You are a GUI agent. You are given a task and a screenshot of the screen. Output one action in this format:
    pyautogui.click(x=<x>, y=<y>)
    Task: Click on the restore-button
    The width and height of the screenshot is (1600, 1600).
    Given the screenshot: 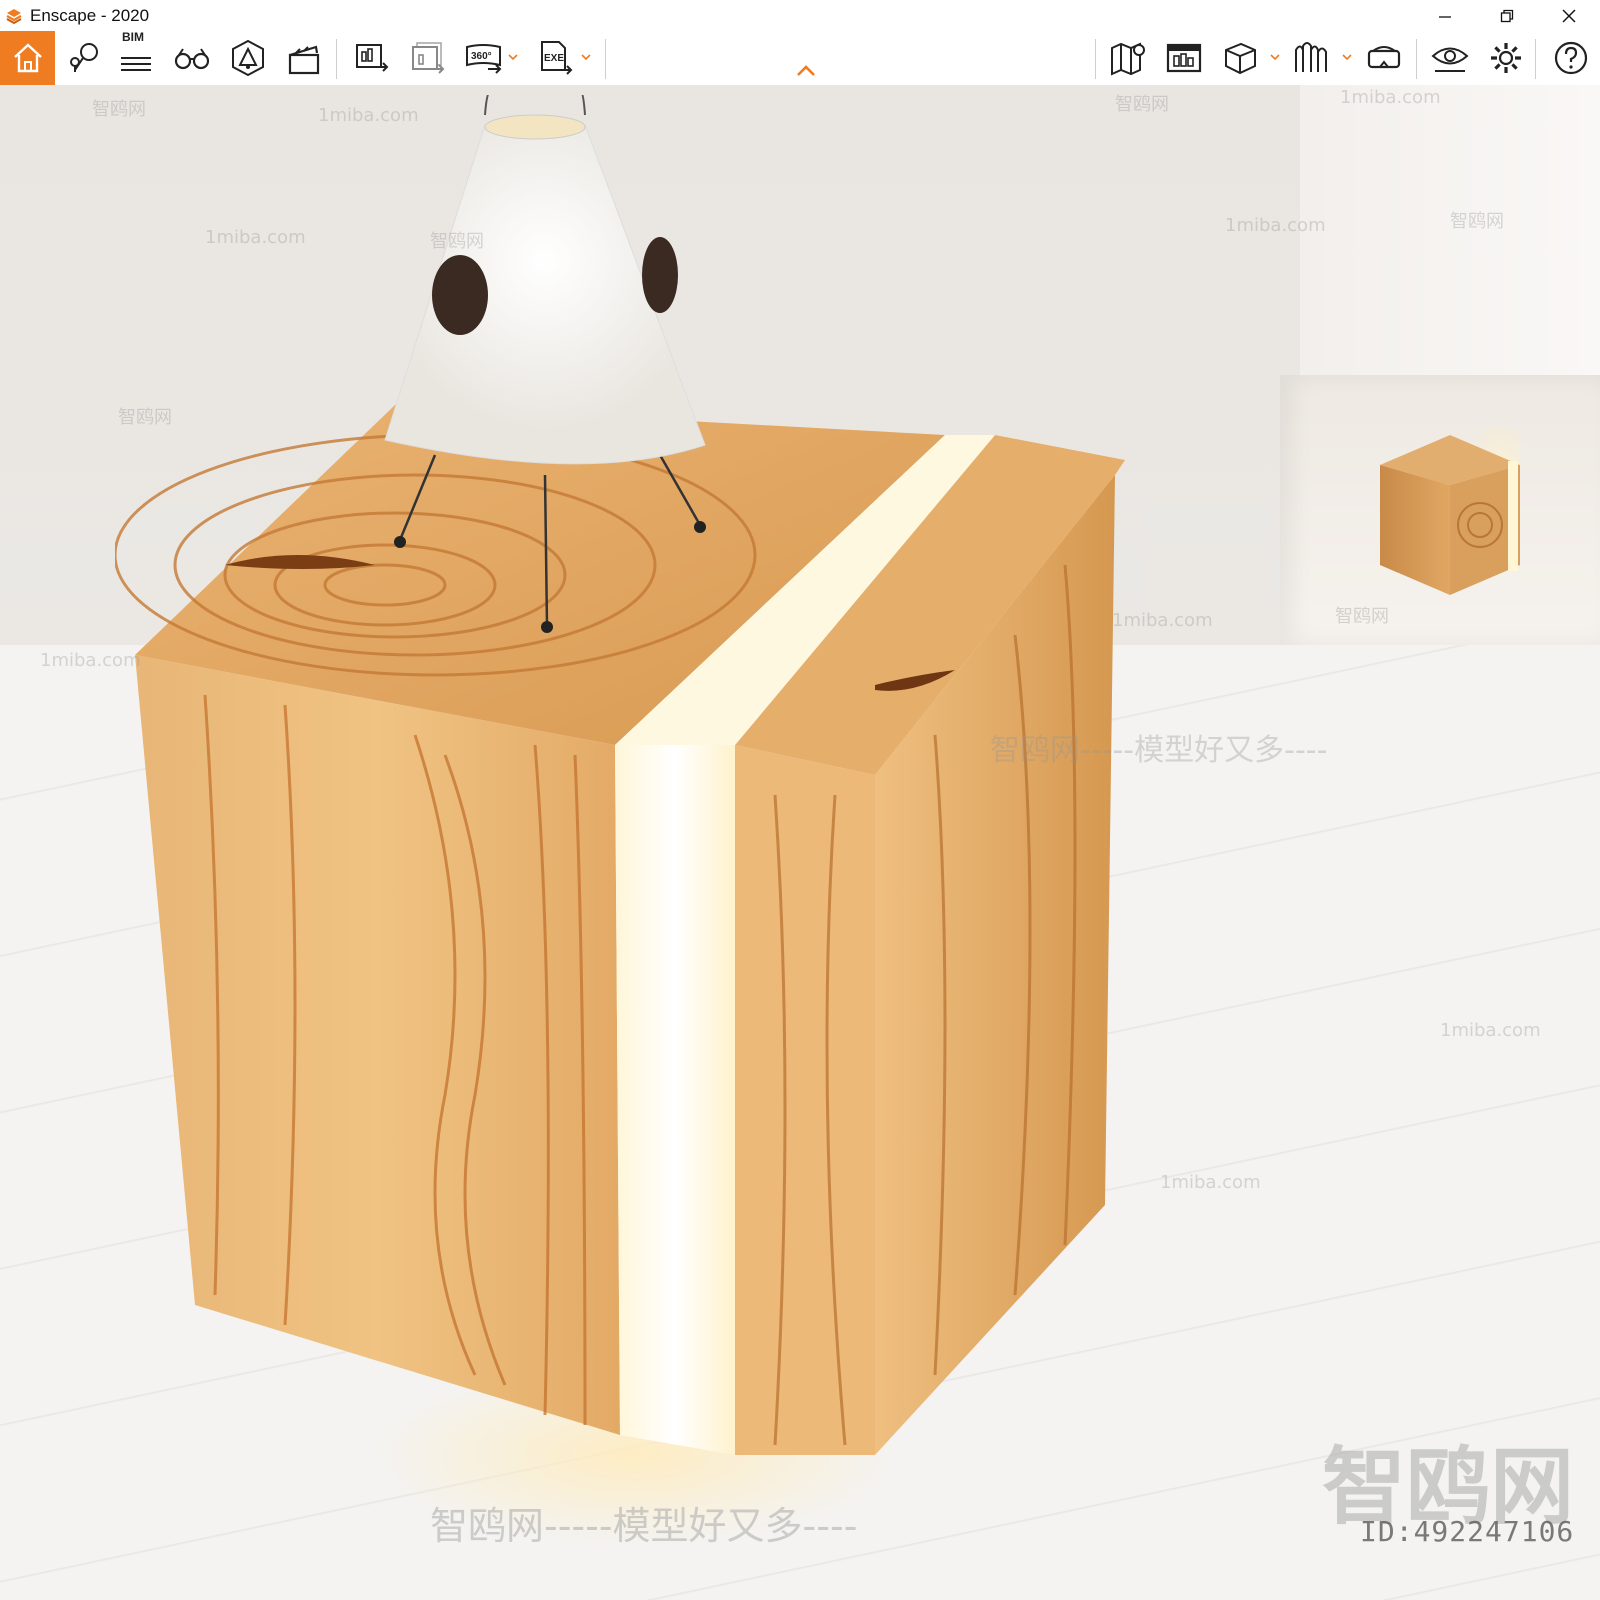 What is the action you would take?
    pyautogui.click(x=1507, y=15)
    